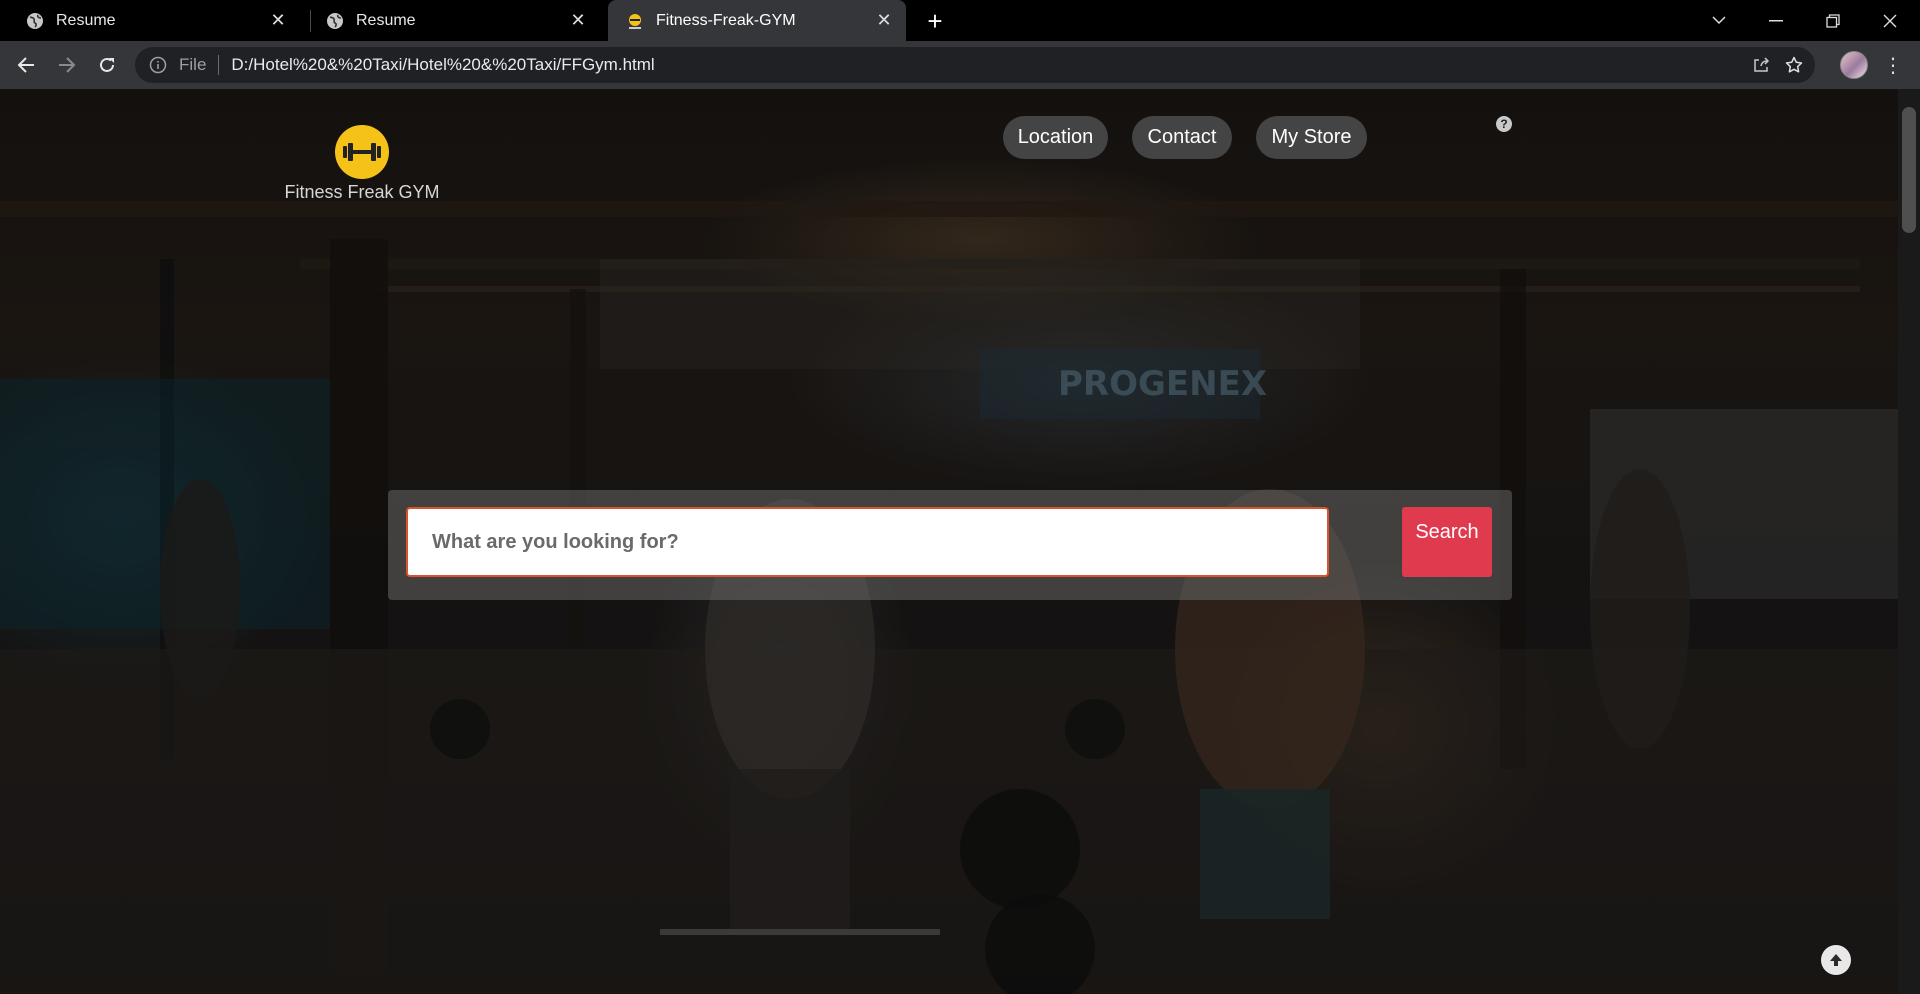 Image resolution: width=1920 pixels, height=994 pixels. What do you see at coordinates (67, 65) in the screenshot?
I see `forward-arrow-icon` at bounding box center [67, 65].